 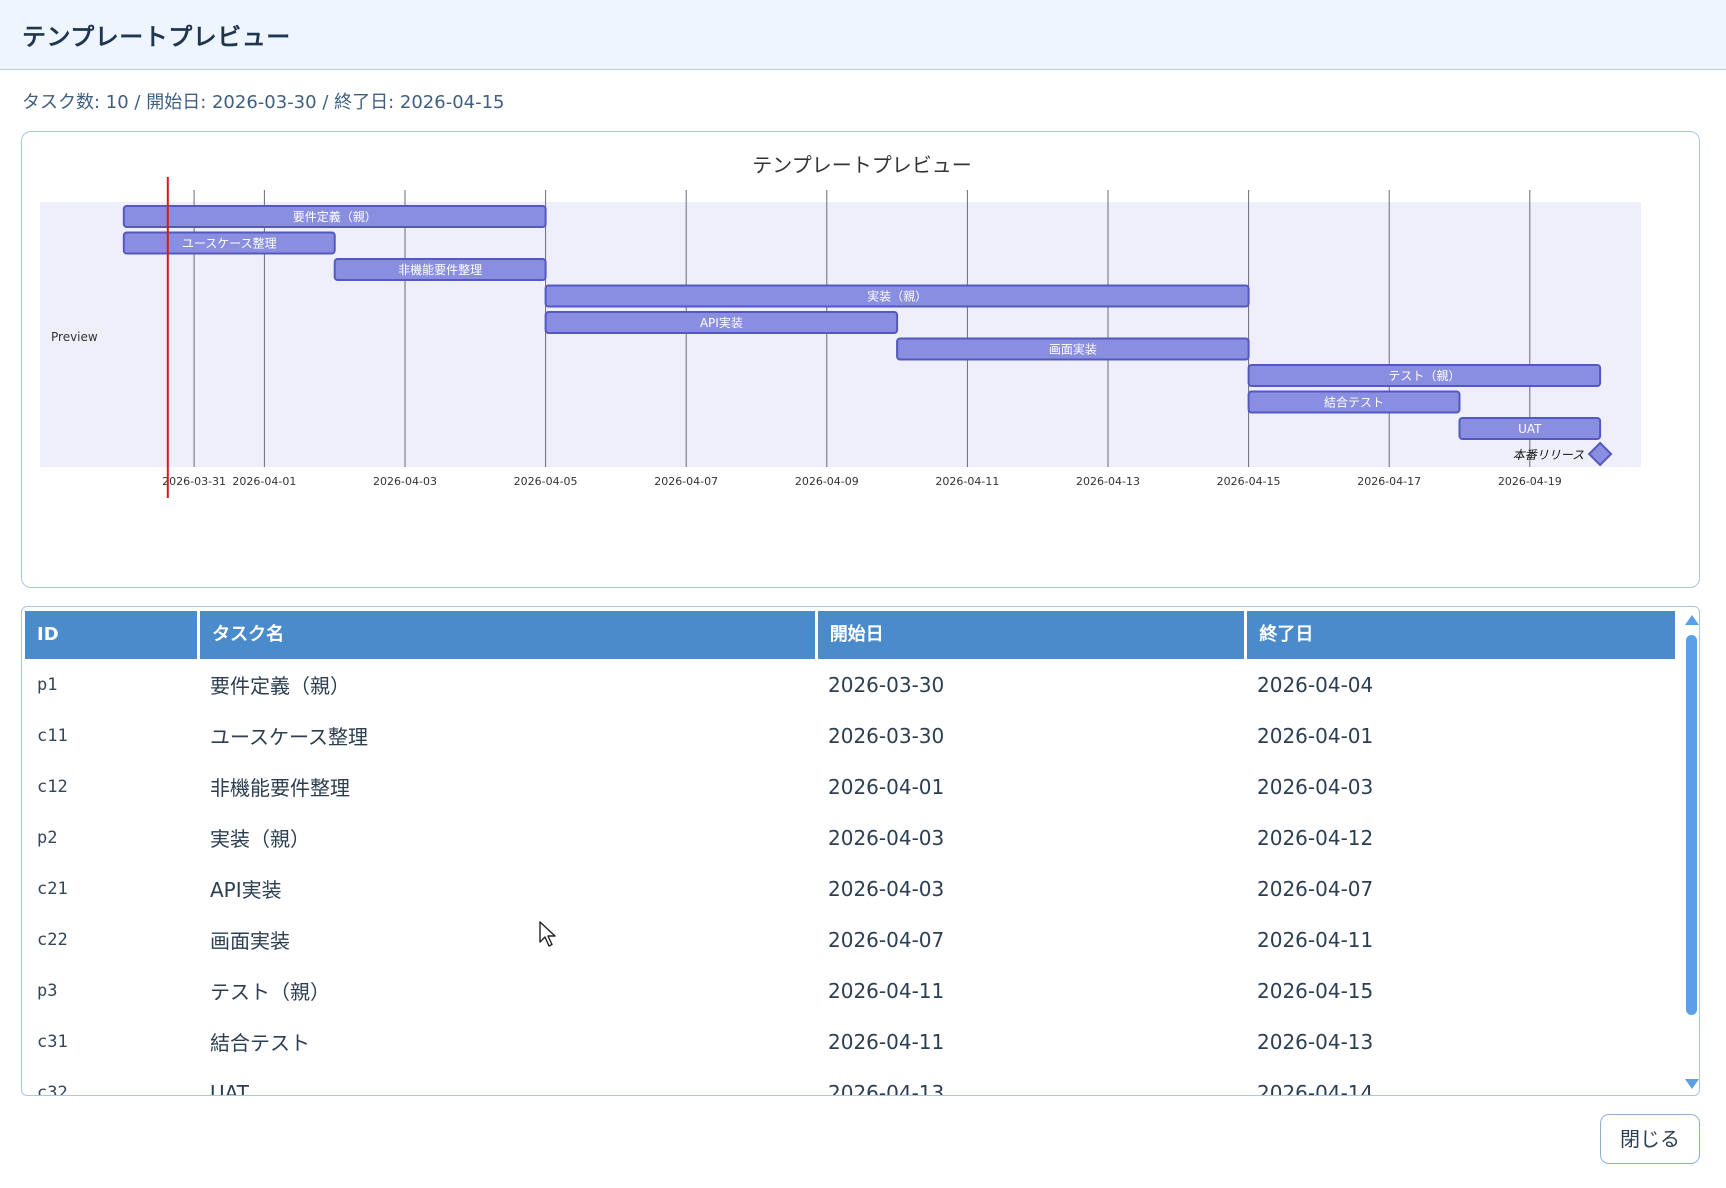 I want to click on chart-title: テンプレートプレビュー, so click(x=861, y=165).